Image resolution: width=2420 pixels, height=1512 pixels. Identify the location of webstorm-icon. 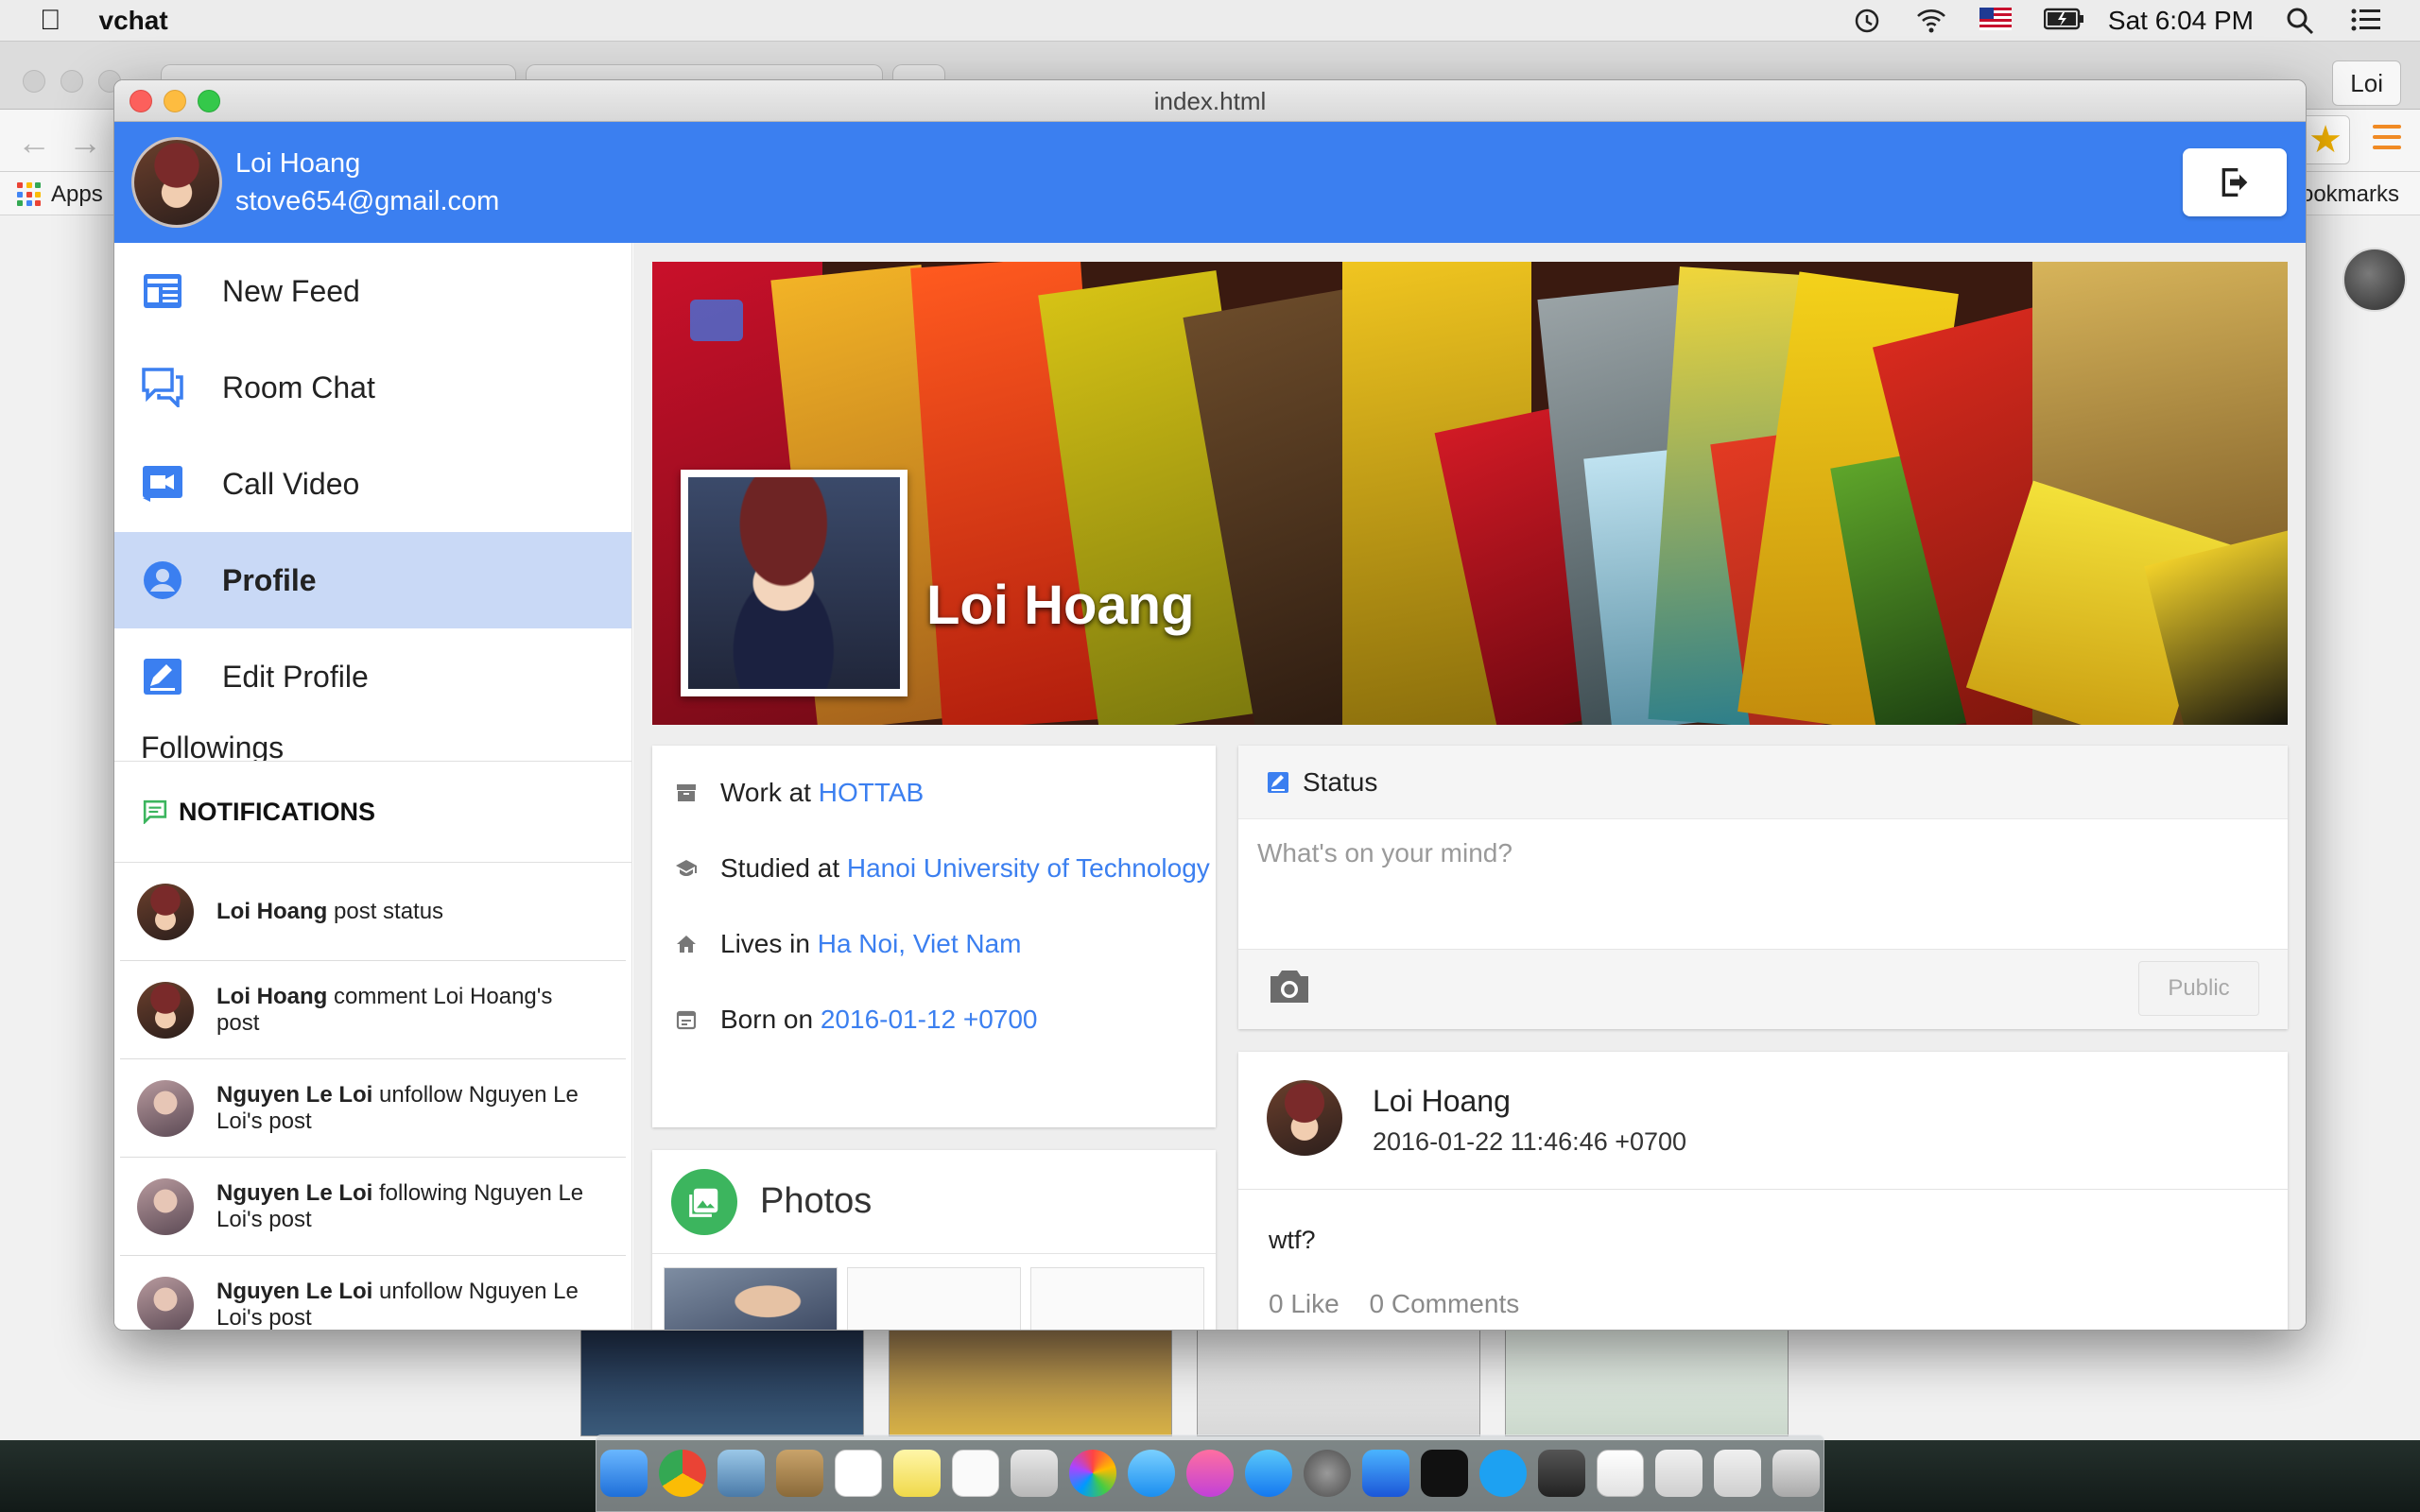
(1385, 1473).